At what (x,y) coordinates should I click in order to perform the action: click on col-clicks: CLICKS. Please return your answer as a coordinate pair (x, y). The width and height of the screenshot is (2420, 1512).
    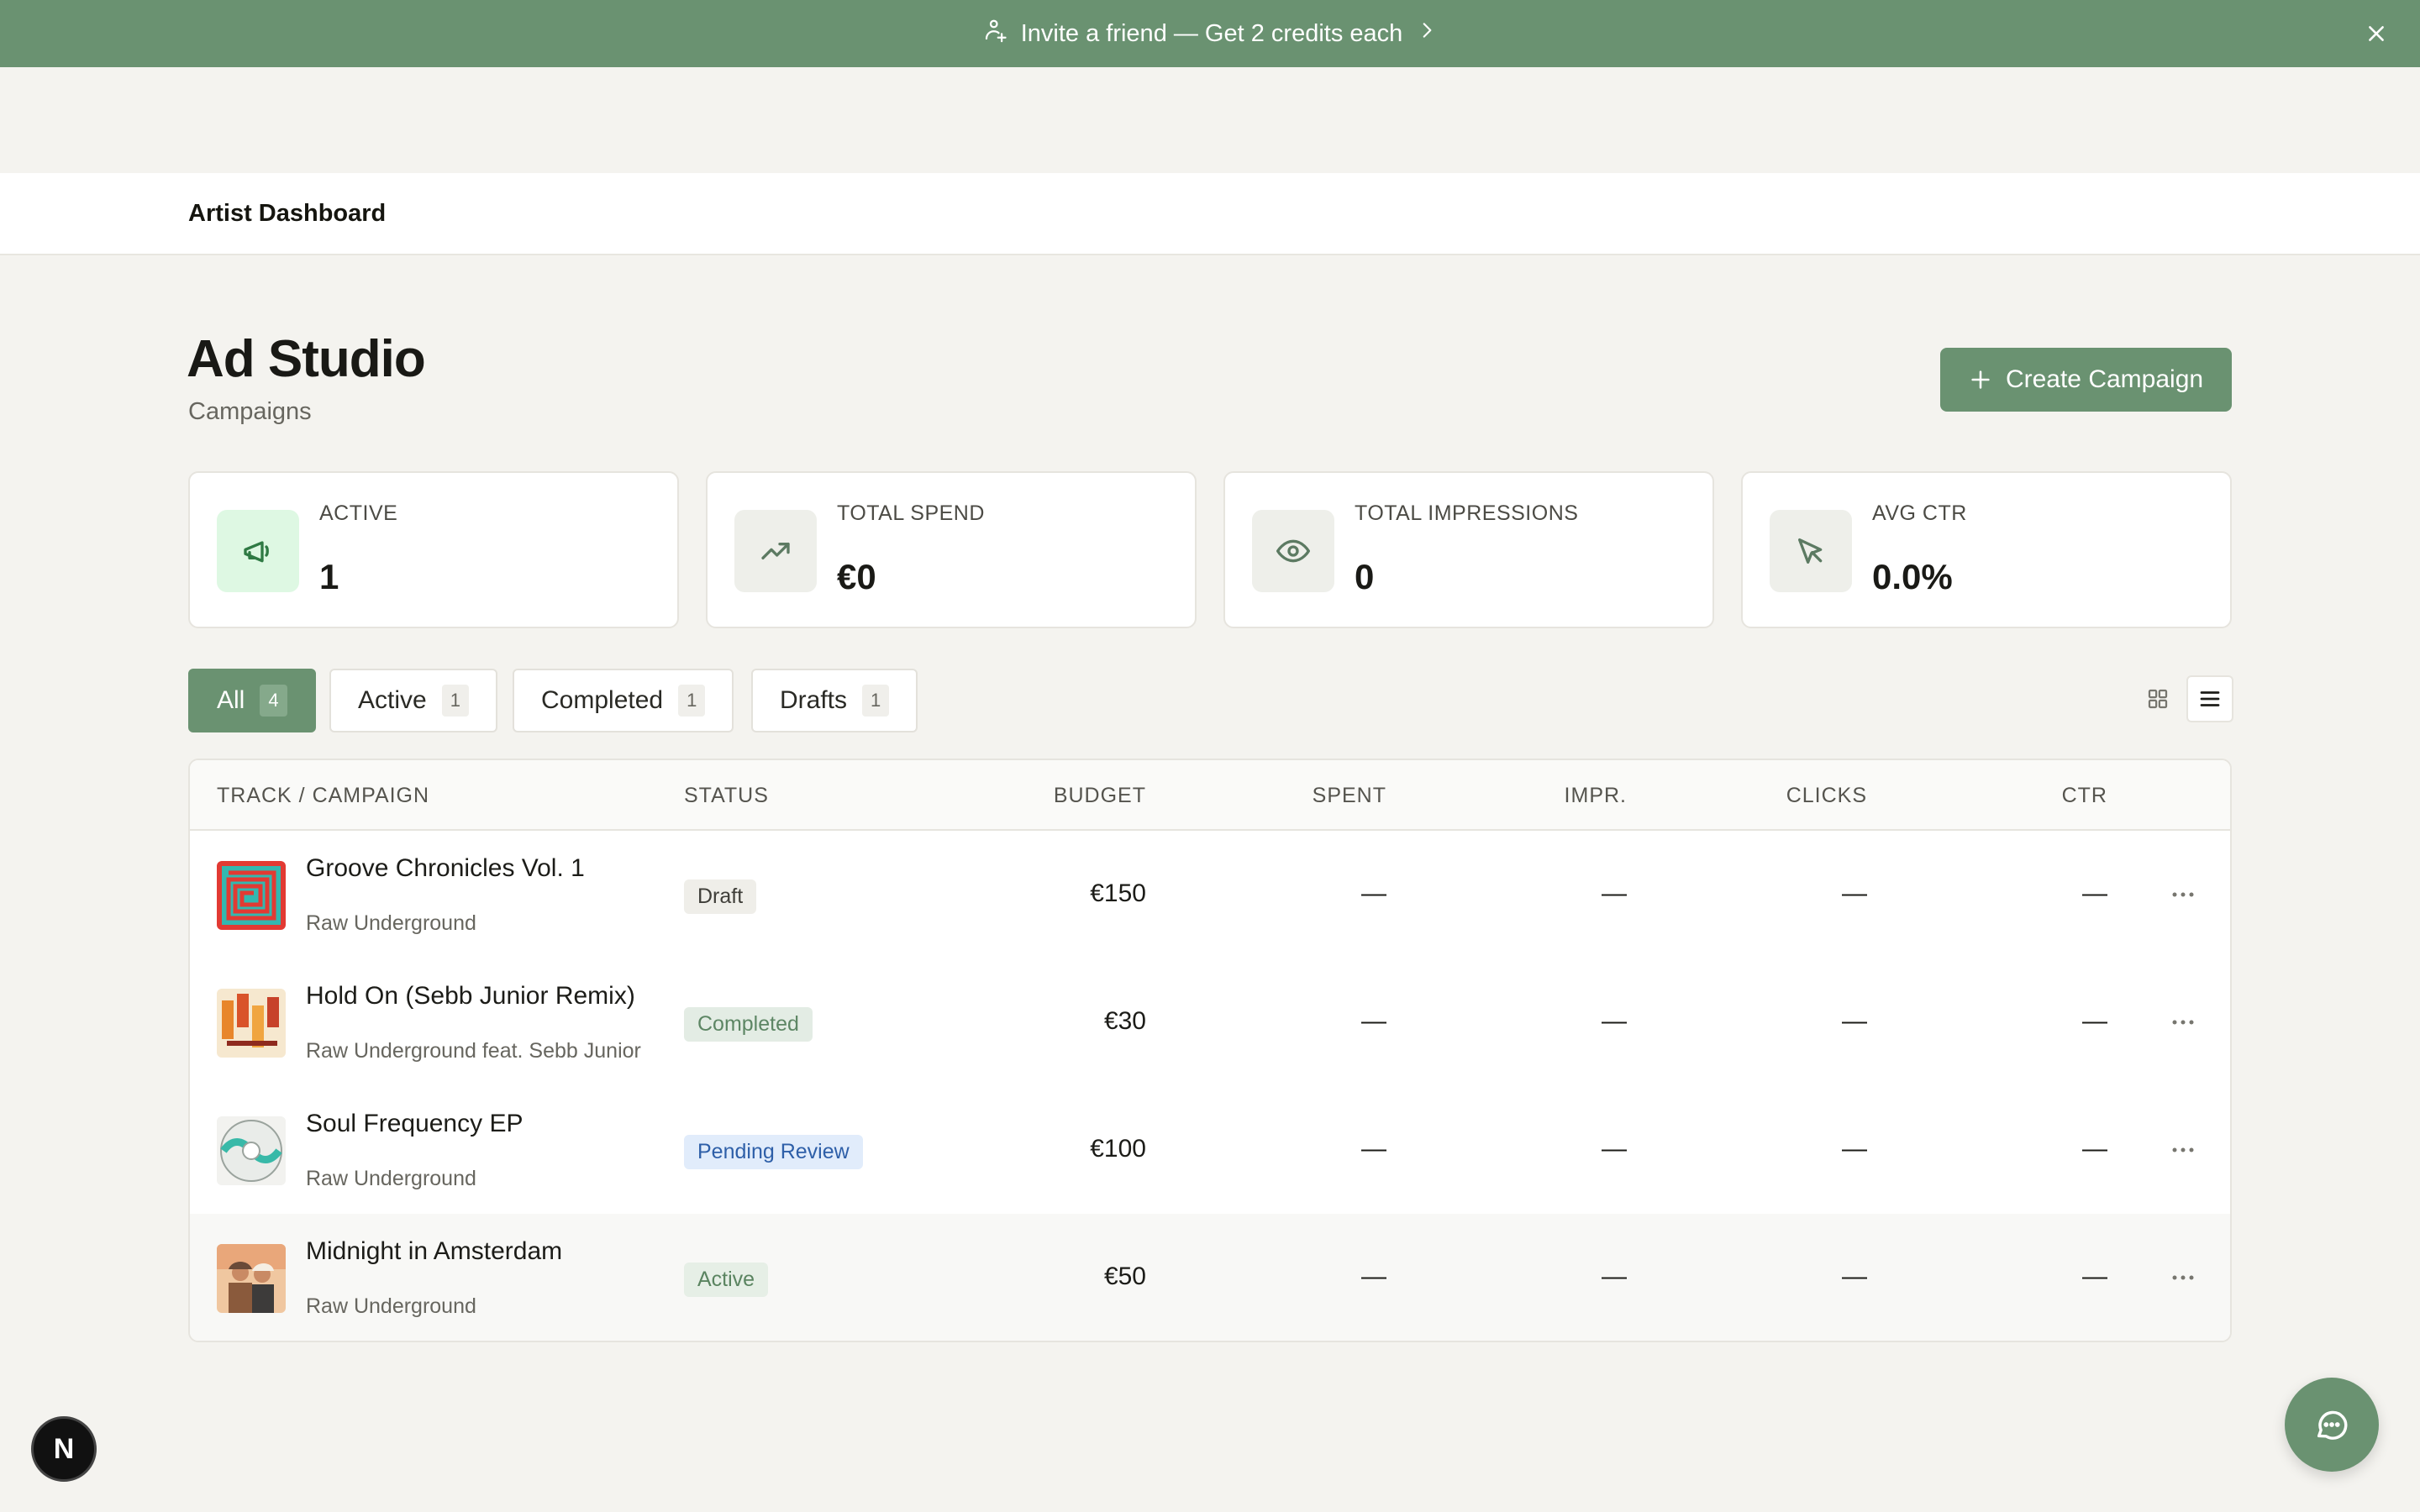
    Looking at the image, I should click on (1826, 796).